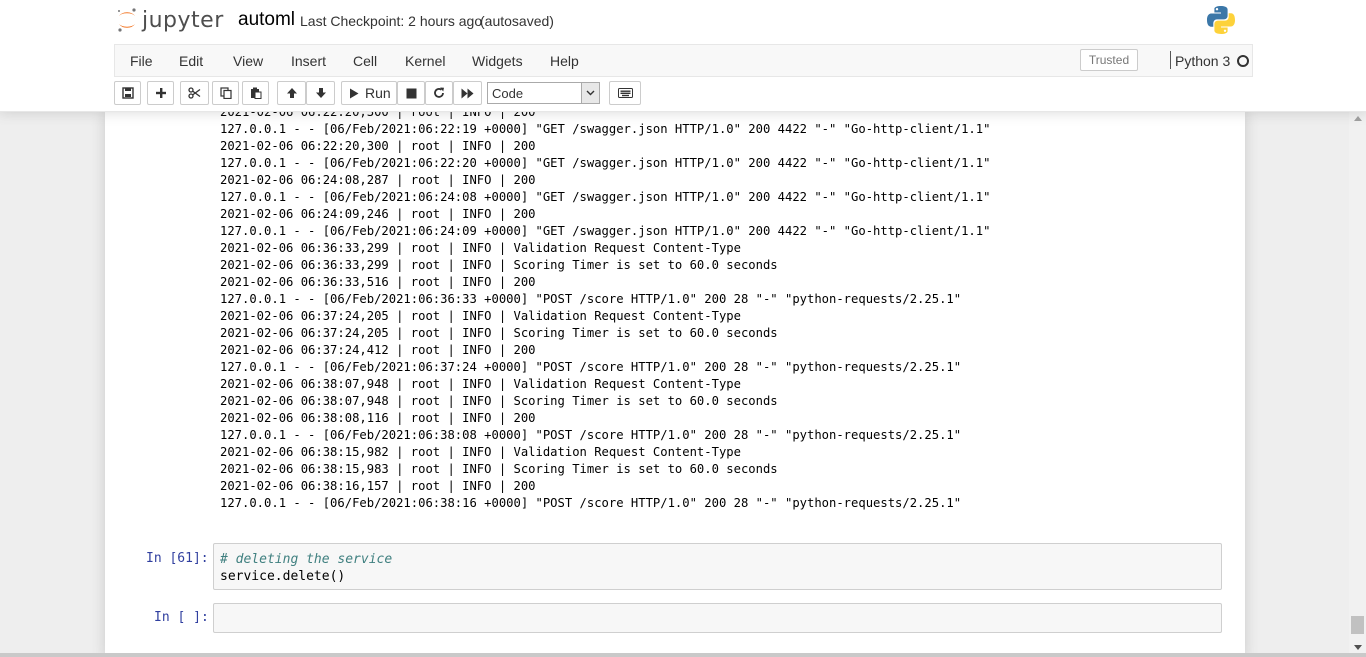  Describe the element at coordinates (266, 20) in the screenshot. I see `notebook-name: automl` at that location.